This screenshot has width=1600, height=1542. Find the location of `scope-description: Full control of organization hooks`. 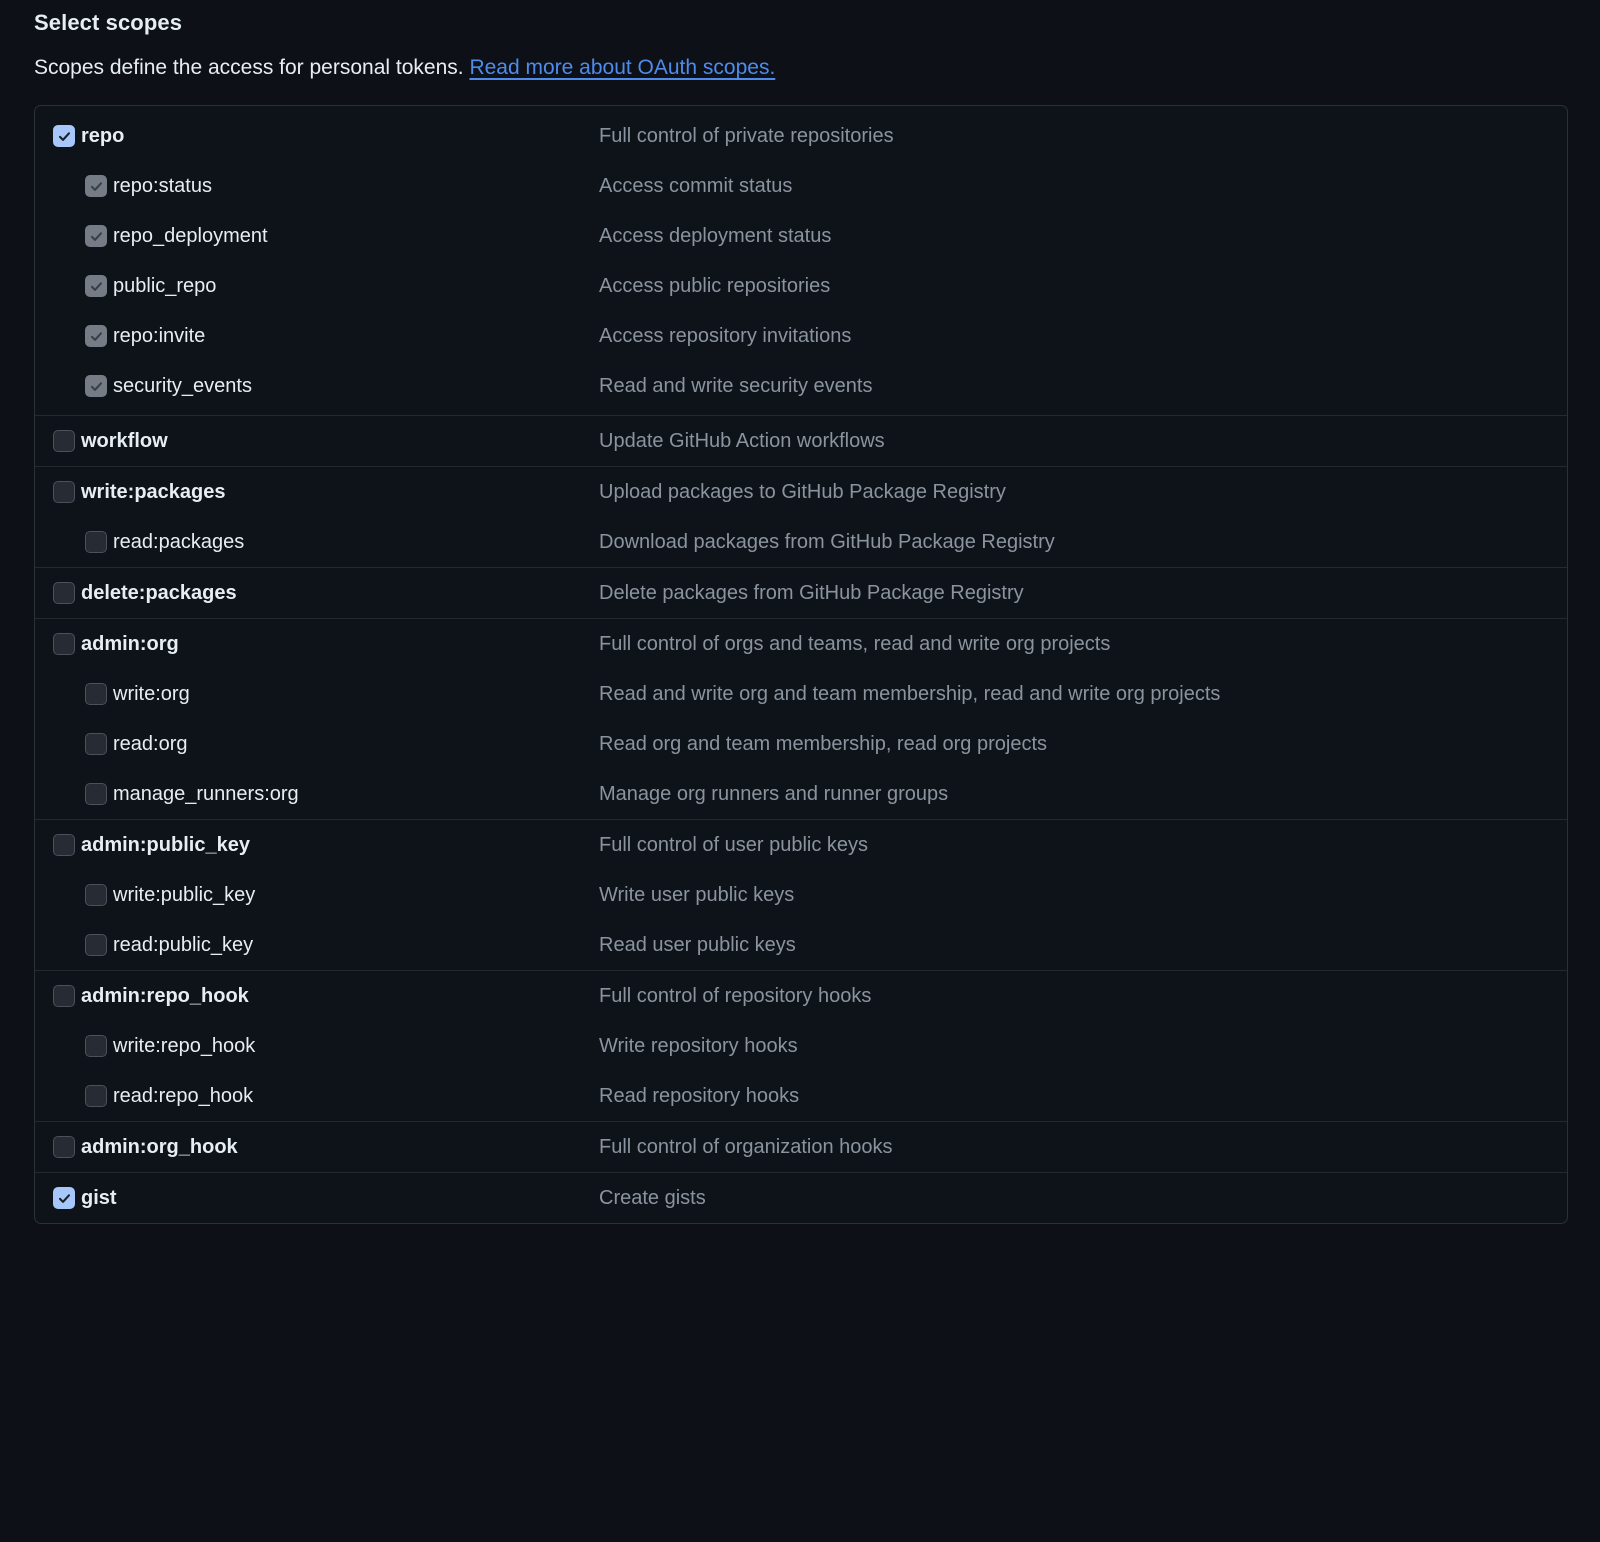

scope-description: Full control of organization hooks is located at coordinates (746, 1147).